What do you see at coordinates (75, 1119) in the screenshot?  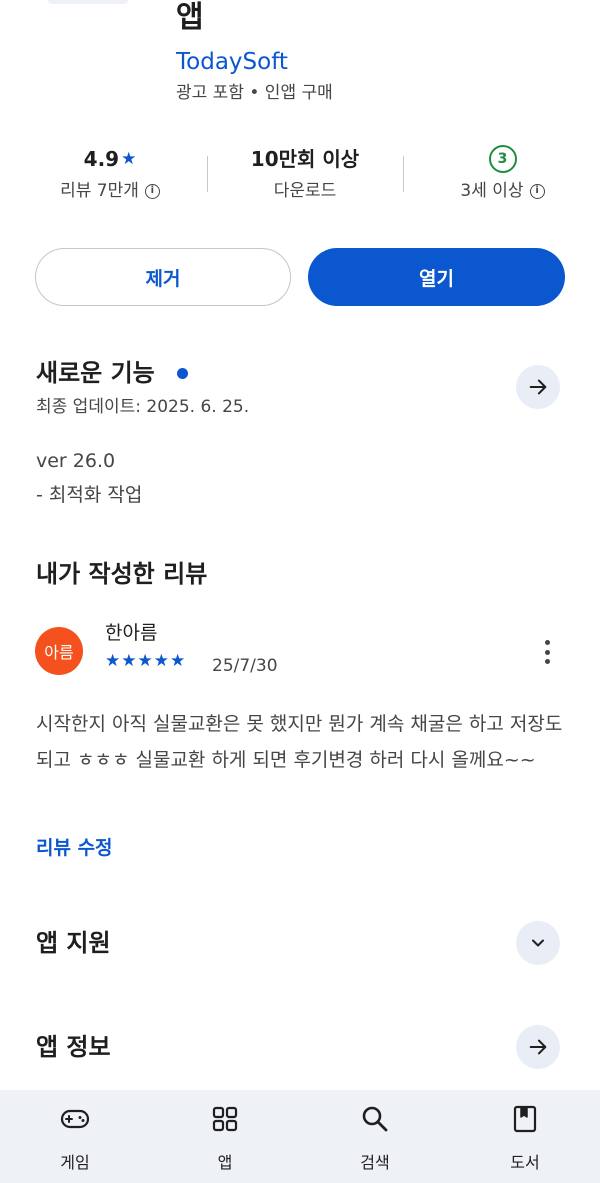 I see `gamepad-icon` at bounding box center [75, 1119].